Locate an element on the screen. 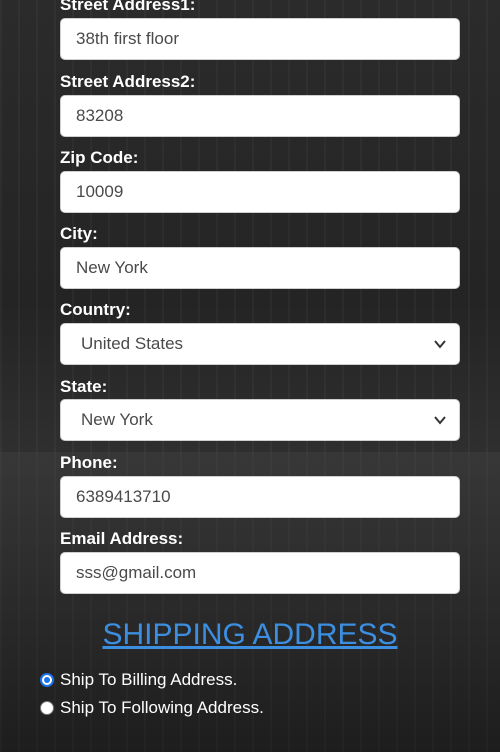 This screenshot has height=752, width=500. city-field: New York is located at coordinates (260, 268).